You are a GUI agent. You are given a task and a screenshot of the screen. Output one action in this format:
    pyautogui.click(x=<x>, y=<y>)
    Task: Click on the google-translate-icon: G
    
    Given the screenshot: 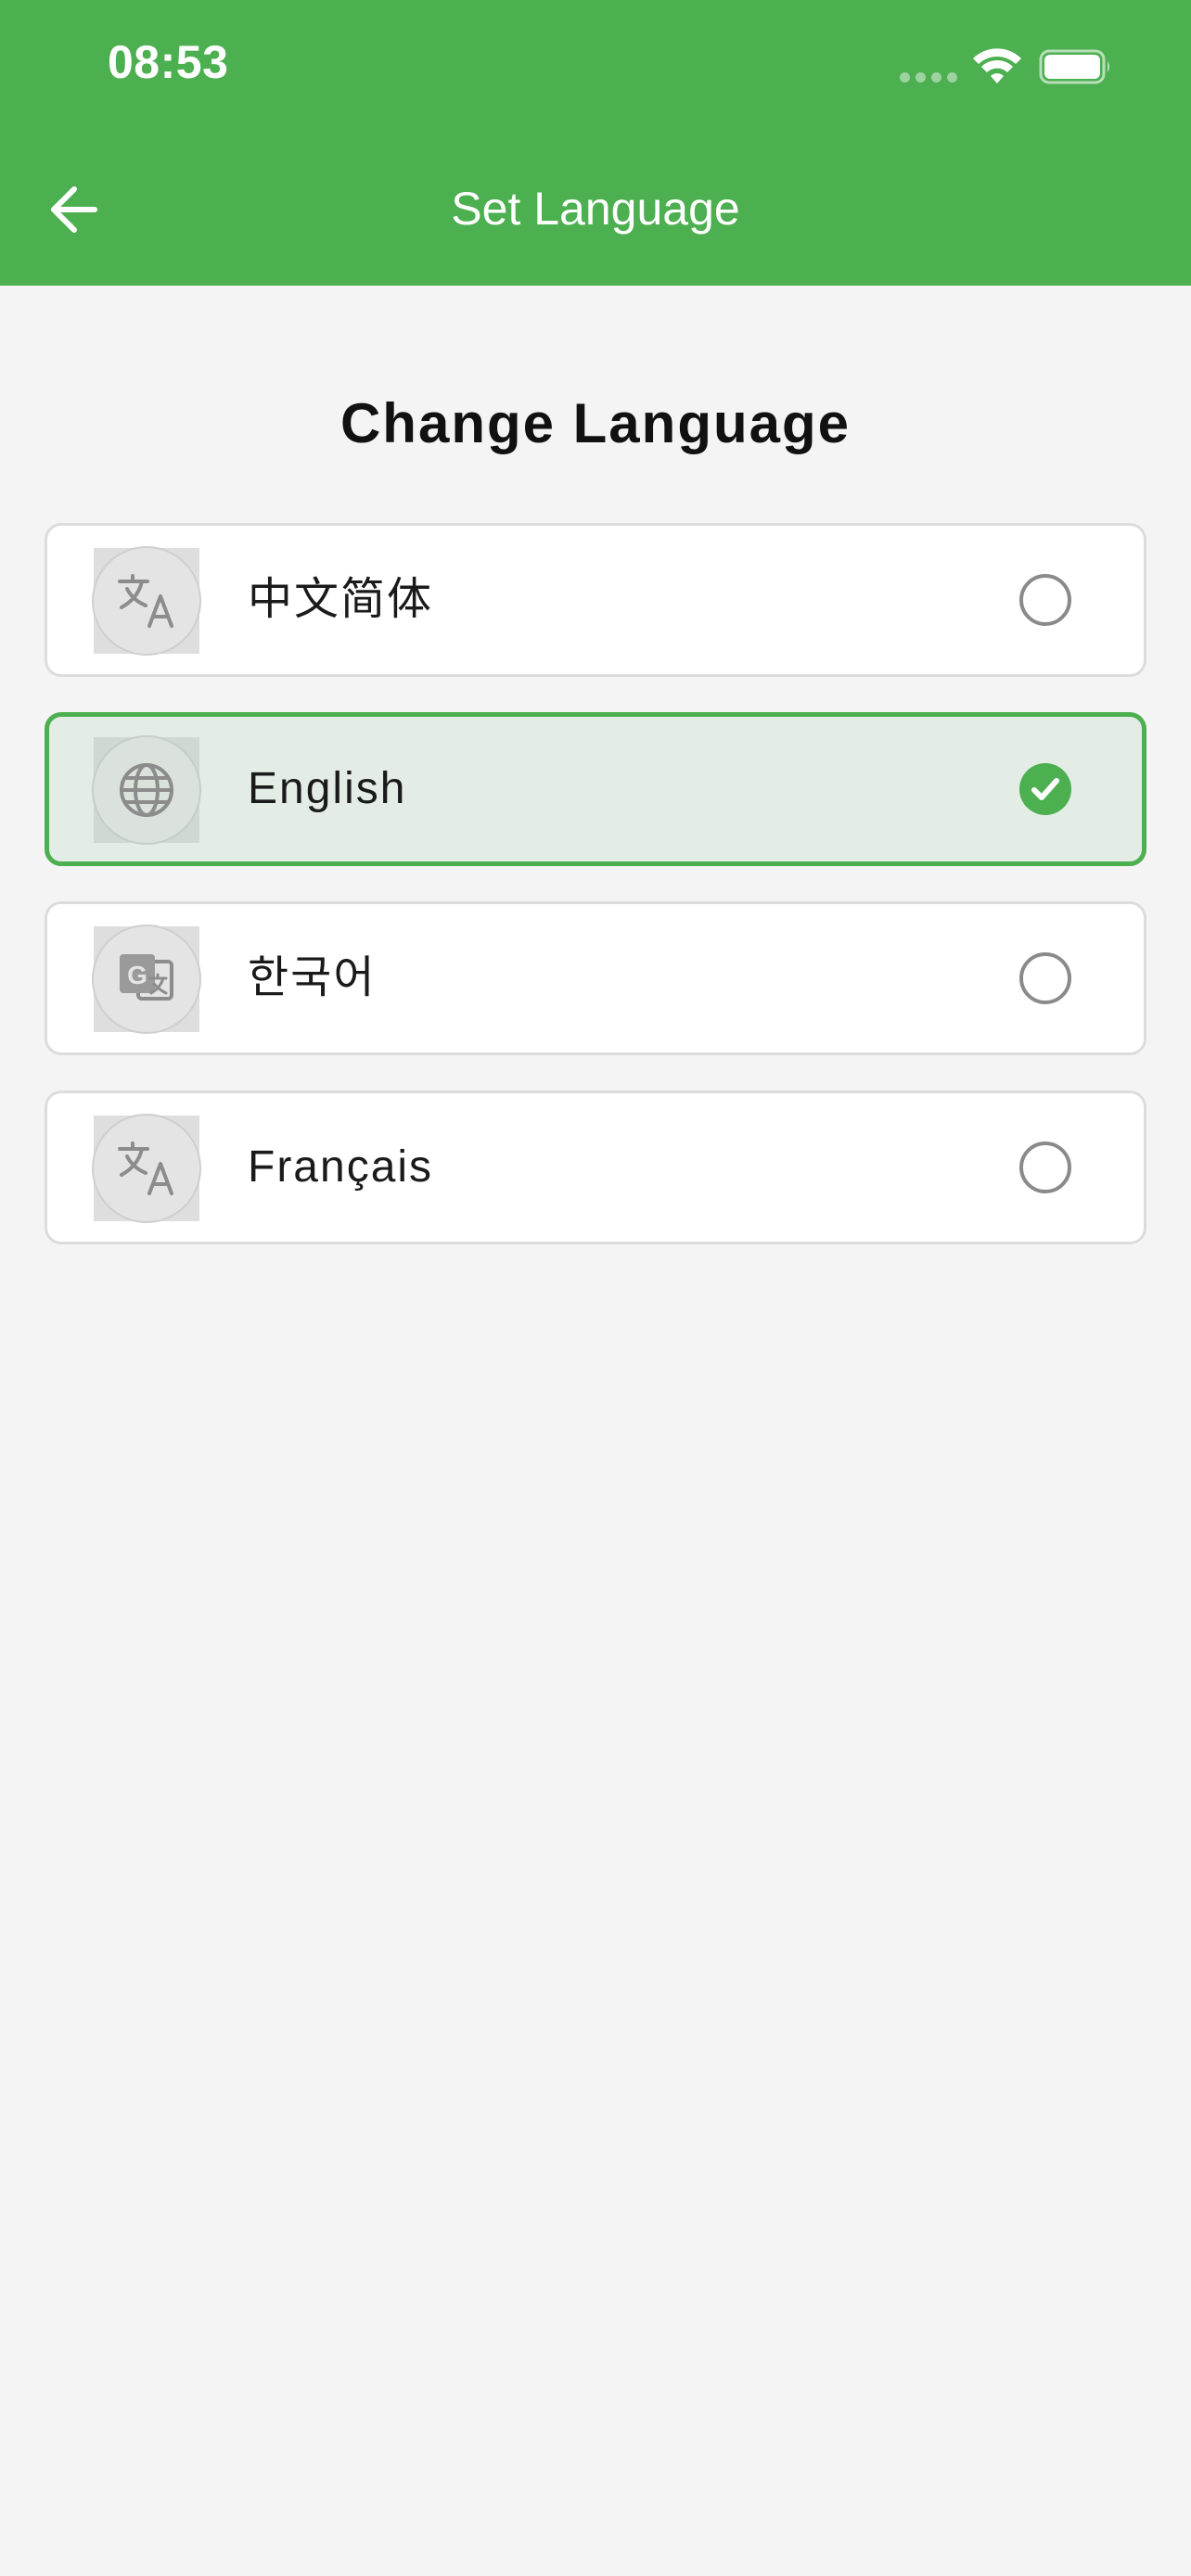 What is the action you would take?
    pyautogui.click(x=146, y=977)
    